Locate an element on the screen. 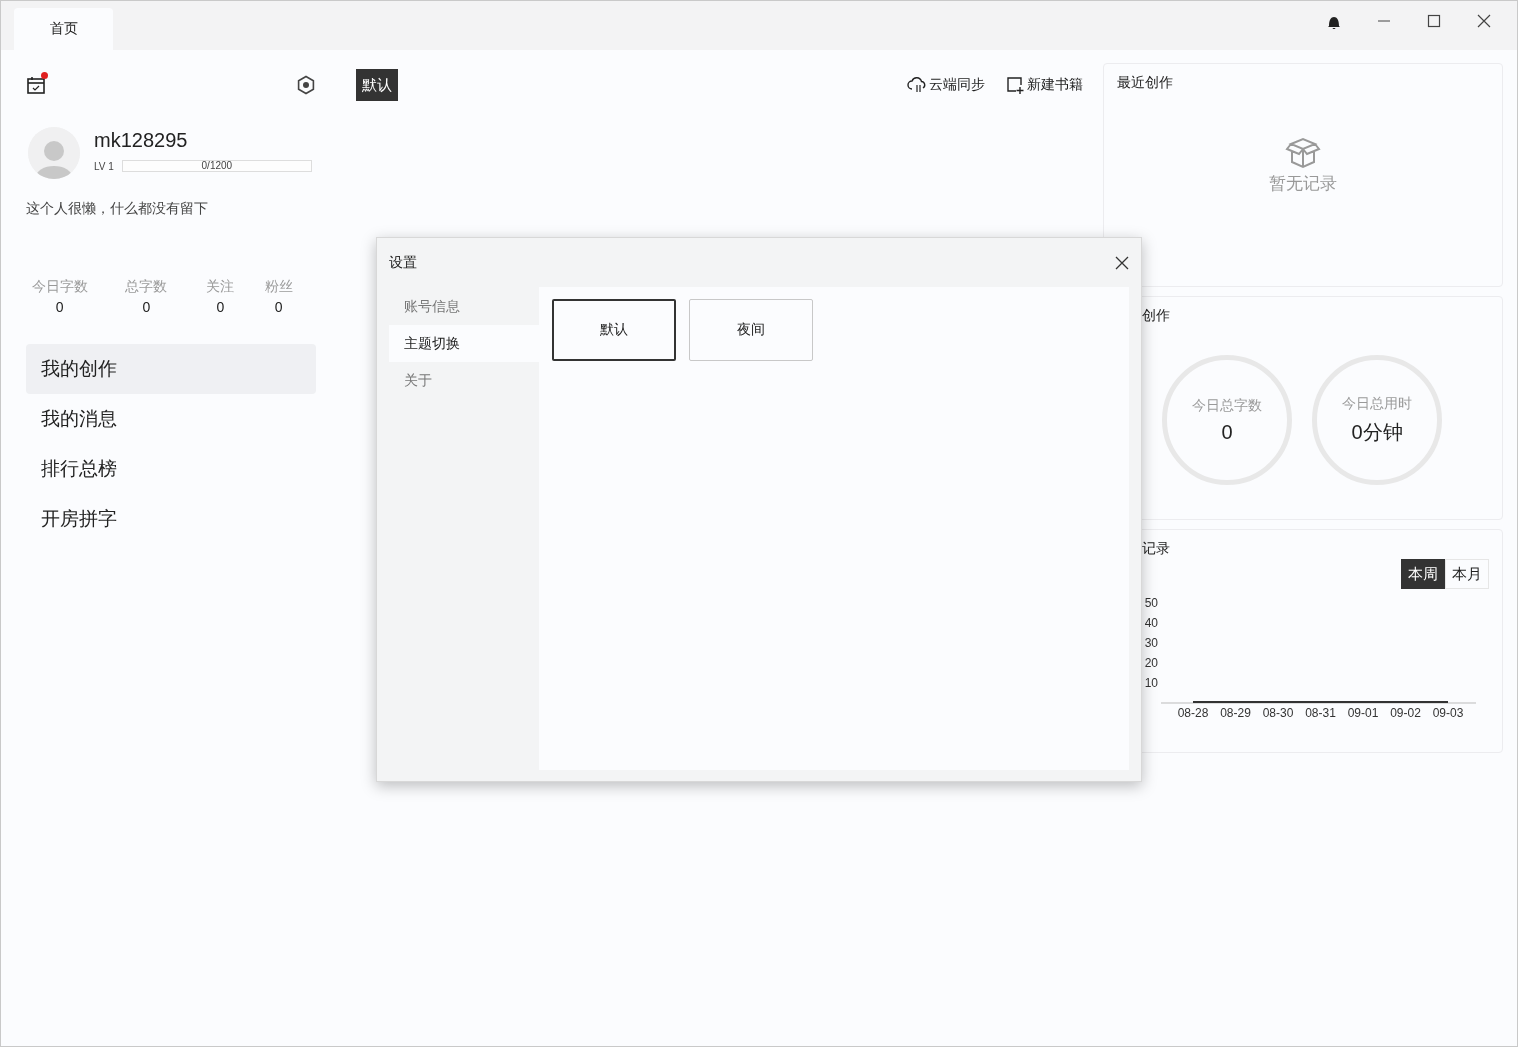 This screenshot has height=1047, width=1518. y-tick-label: 50 is located at coordinates (1151, 603).